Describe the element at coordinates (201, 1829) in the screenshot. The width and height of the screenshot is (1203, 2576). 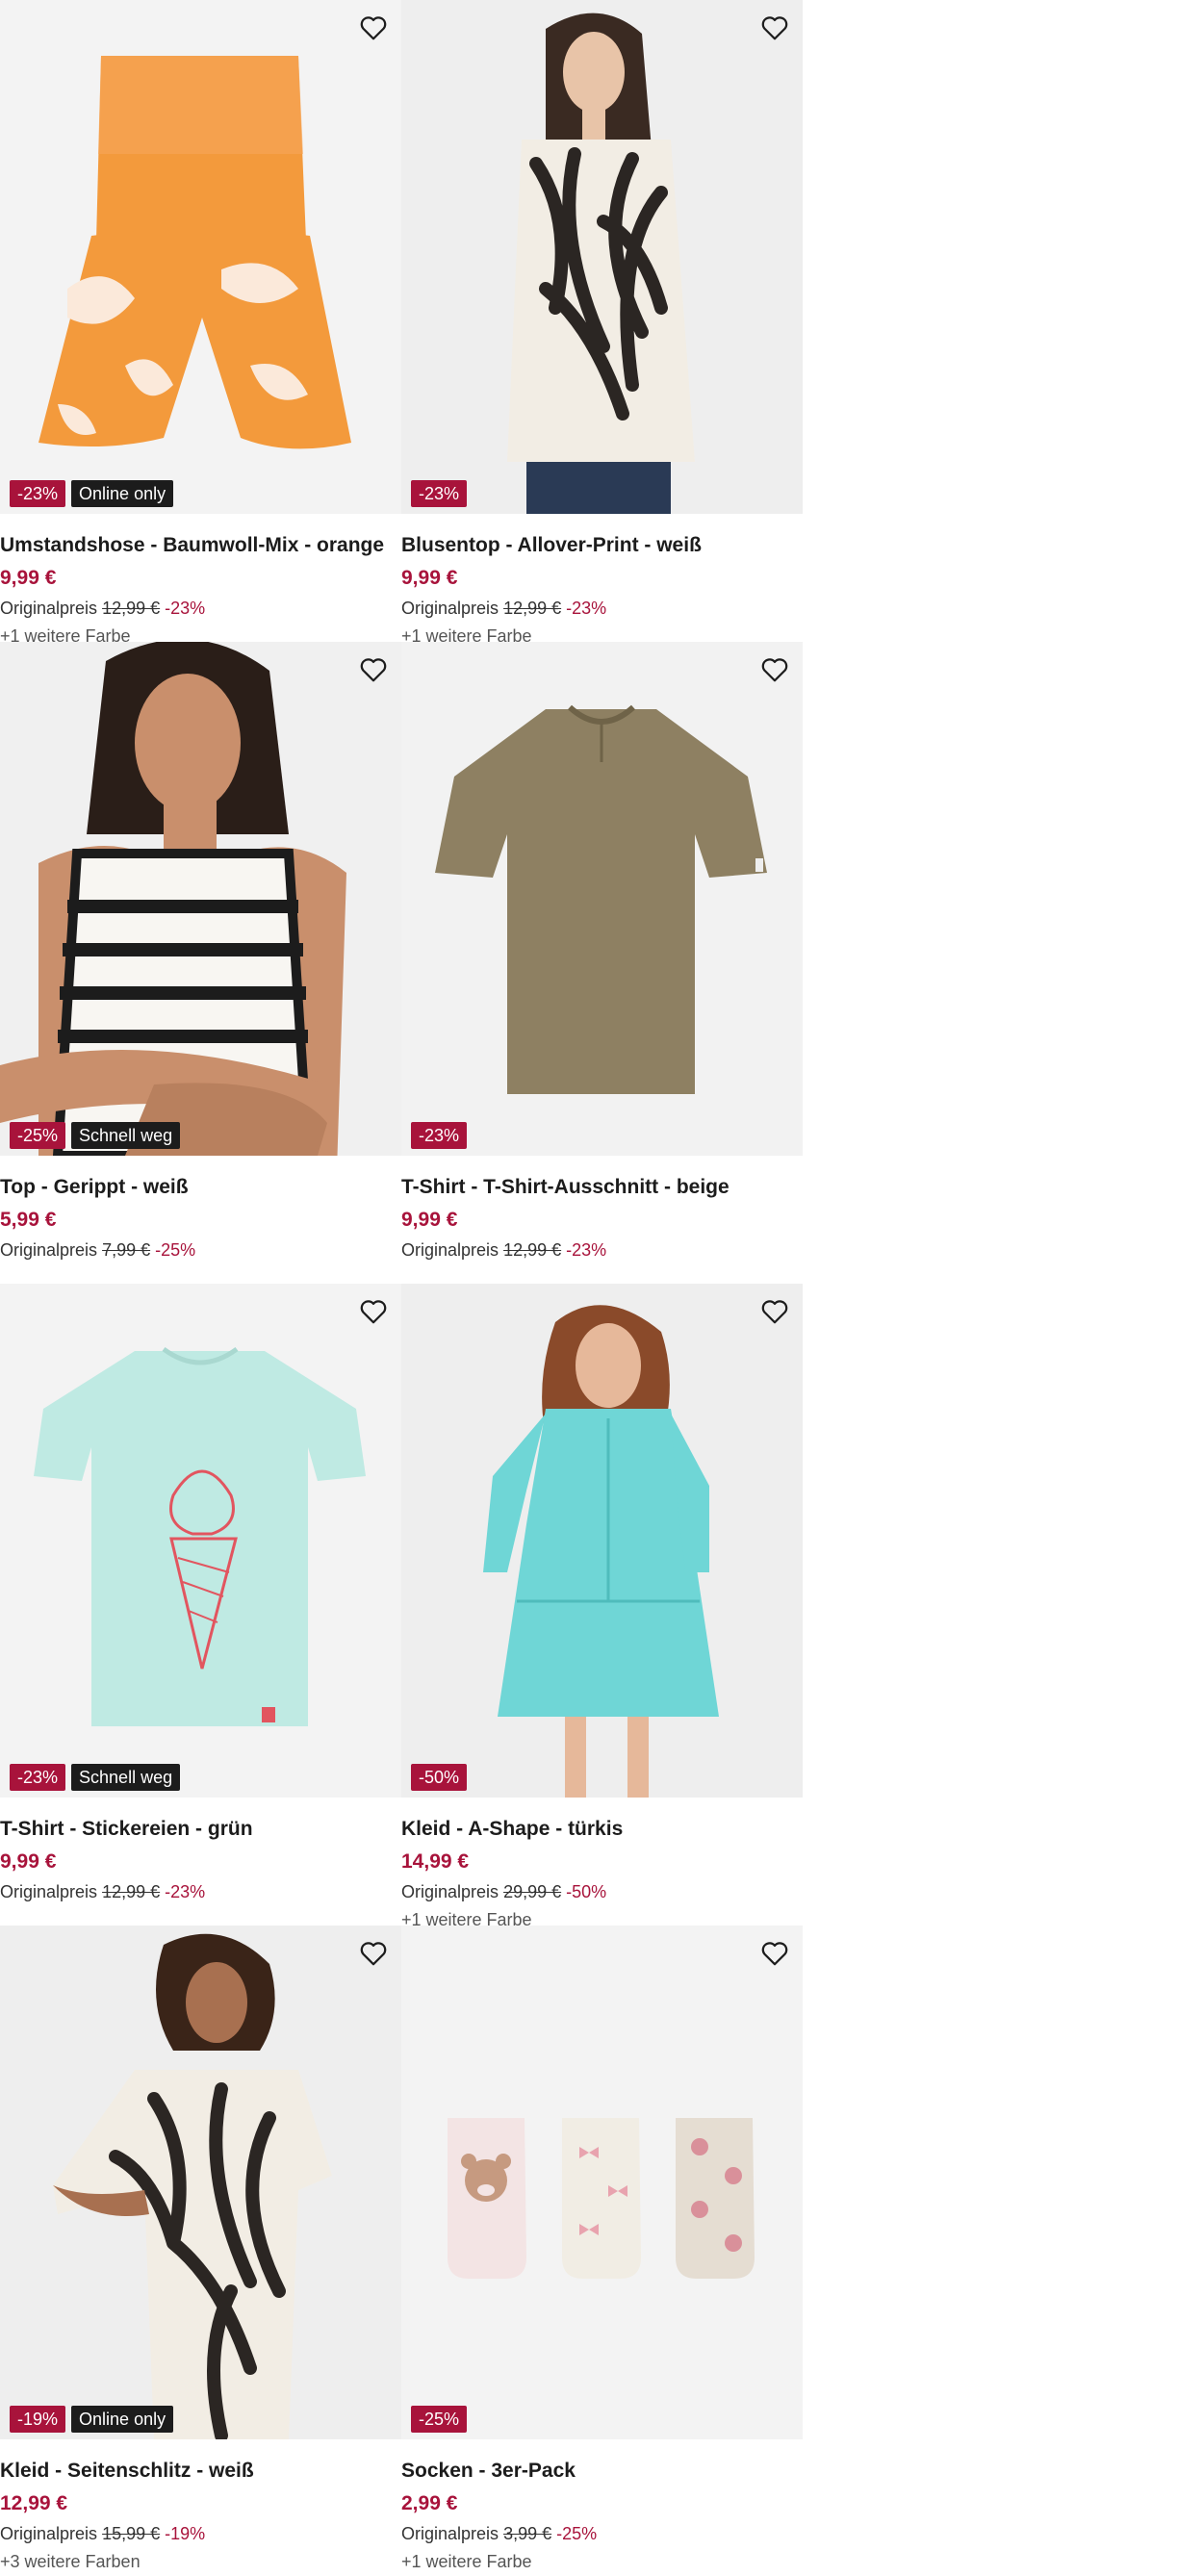
I see `product-name: T-Shirt - Stickereien - grün` at that location.